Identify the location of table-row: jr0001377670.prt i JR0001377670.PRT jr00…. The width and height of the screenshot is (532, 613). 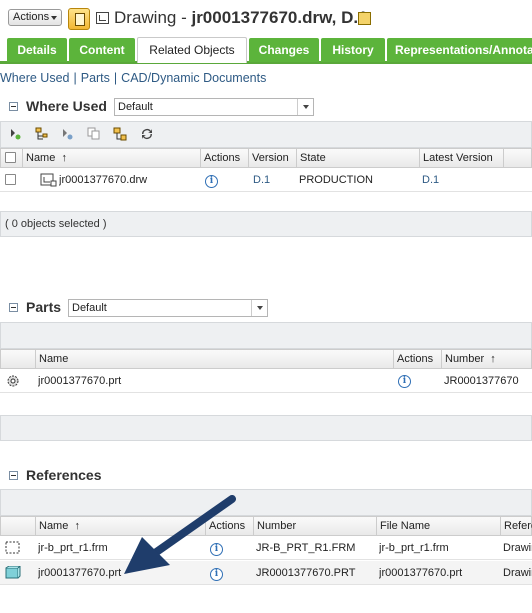
(266, 573).